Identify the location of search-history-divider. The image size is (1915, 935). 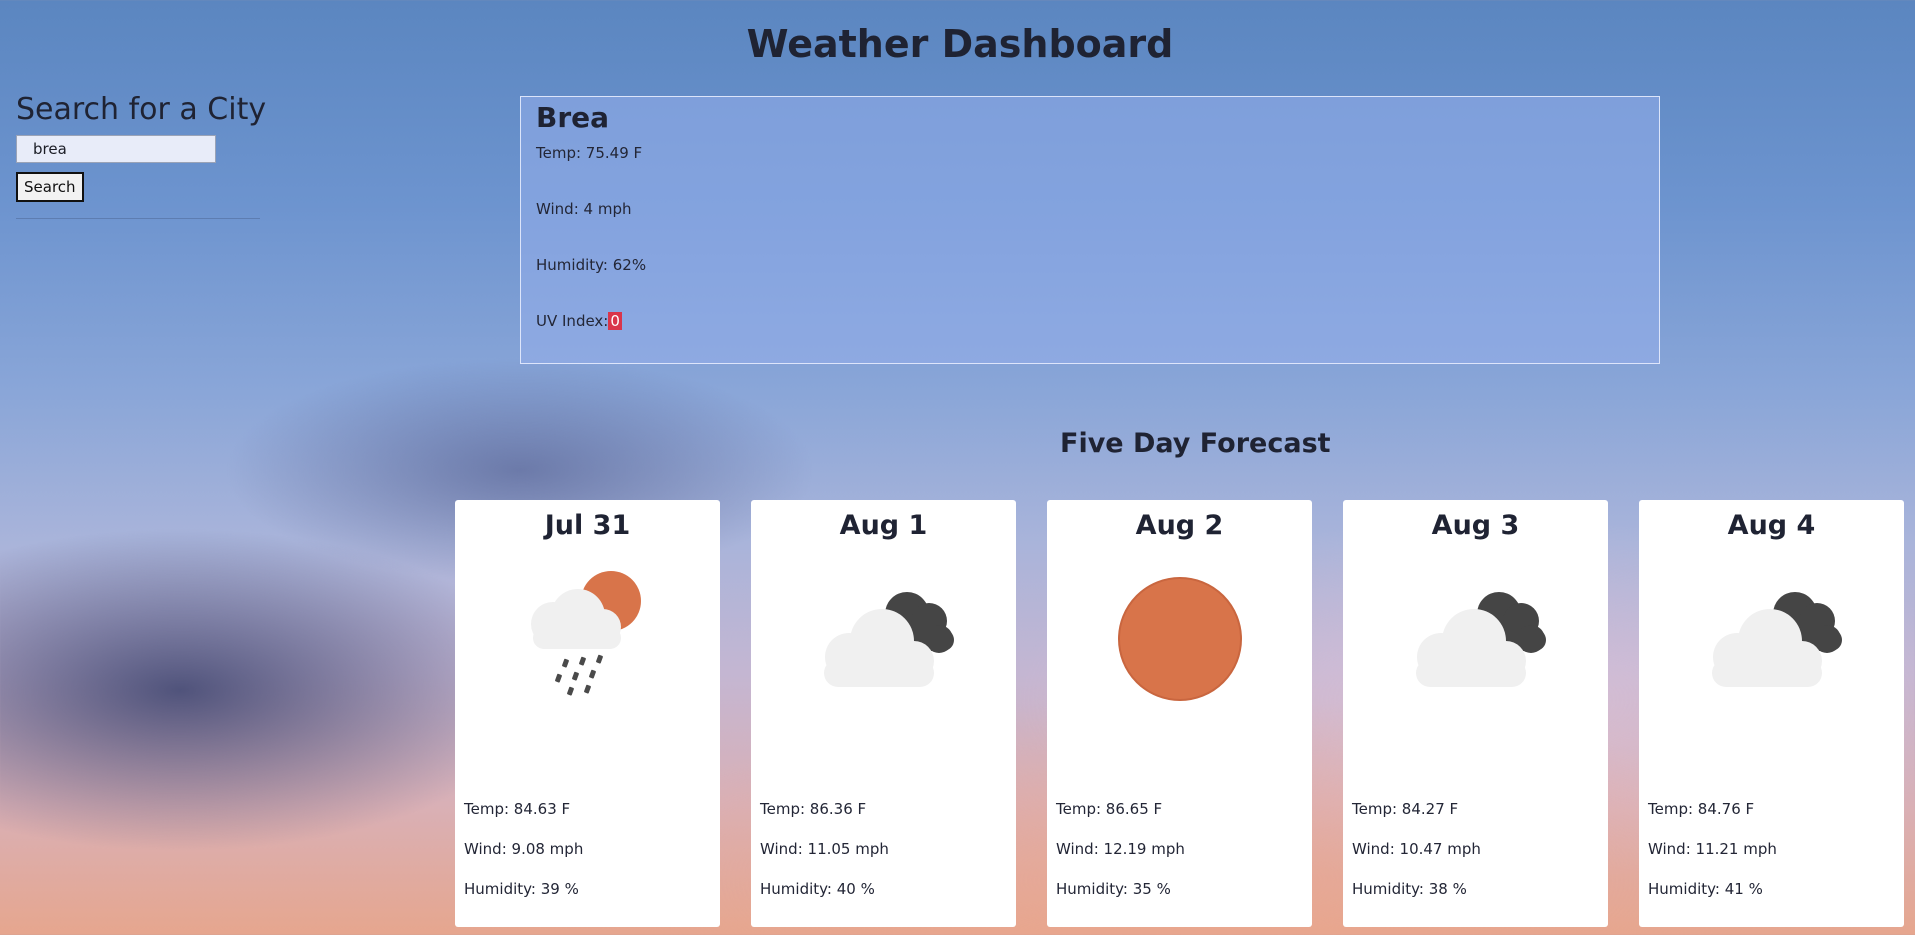
(138, 218).